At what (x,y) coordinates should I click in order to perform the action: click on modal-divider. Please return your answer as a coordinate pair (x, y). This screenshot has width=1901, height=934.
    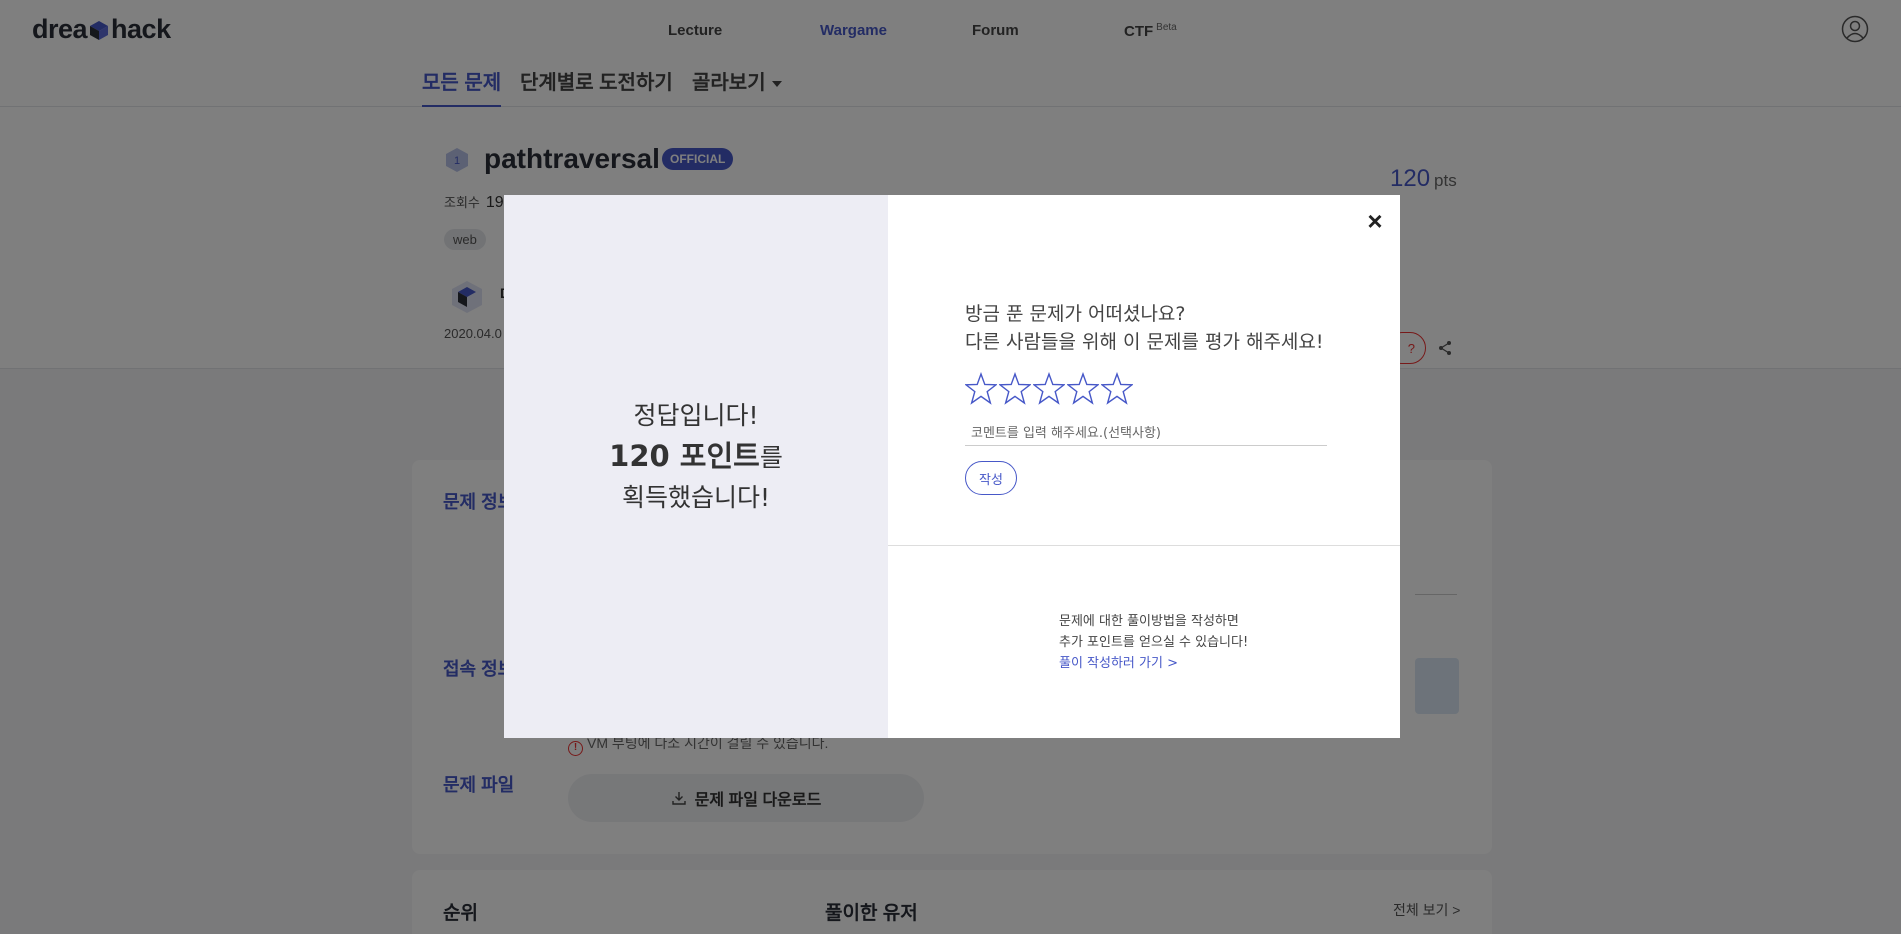
    Looking at the image, I should click on (1144, 545).